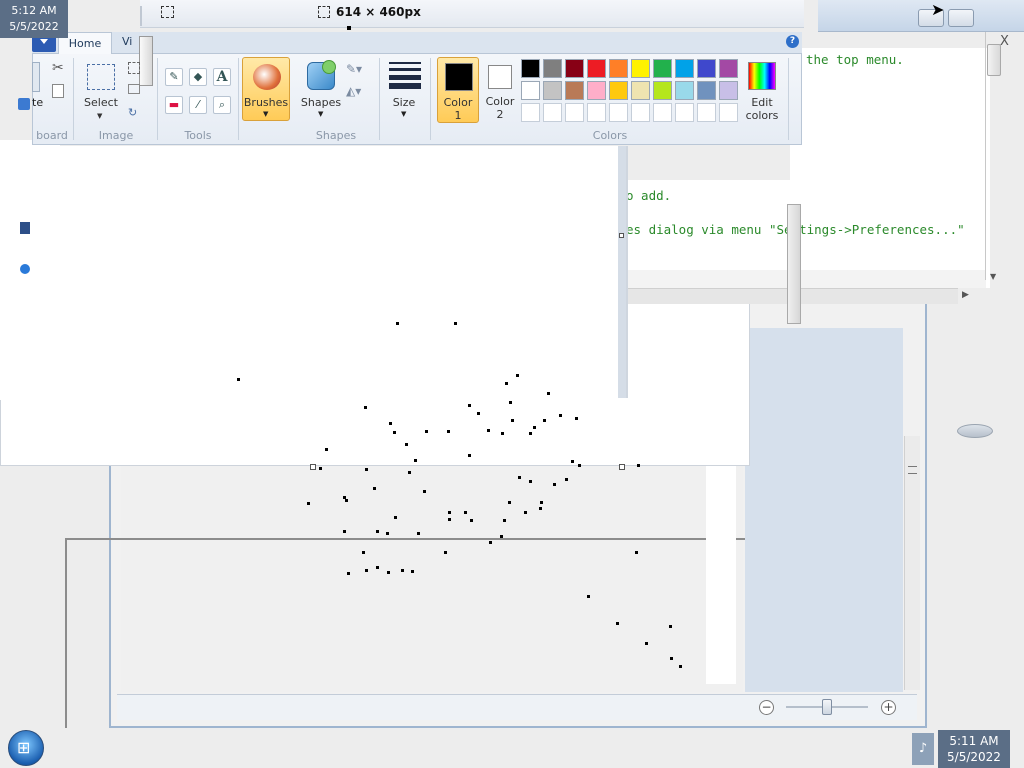 This screenshot has height=768, width=1024. Describe the element at coordinates (222, 105) in the screenshot. I see `magnifier-icon: ⌕` at that location.